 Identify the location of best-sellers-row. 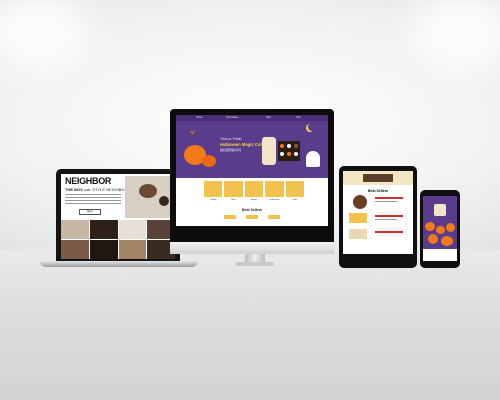
(252, 217).